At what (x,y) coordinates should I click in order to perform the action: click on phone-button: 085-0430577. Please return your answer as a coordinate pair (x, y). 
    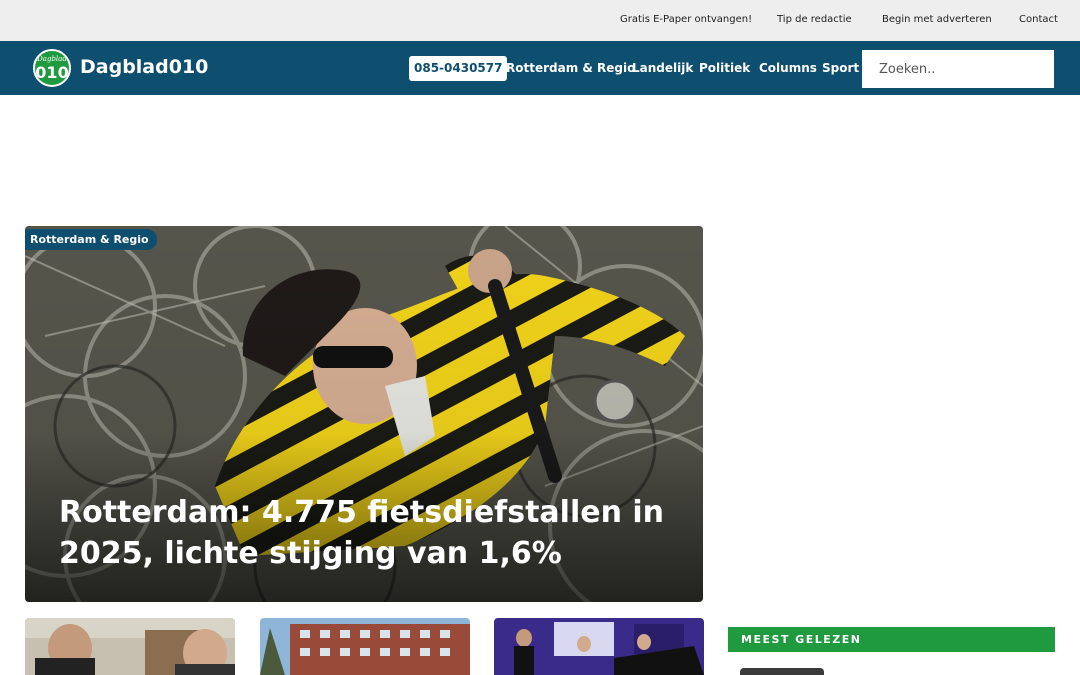
    Looking at the image, I should click on (458, 68).